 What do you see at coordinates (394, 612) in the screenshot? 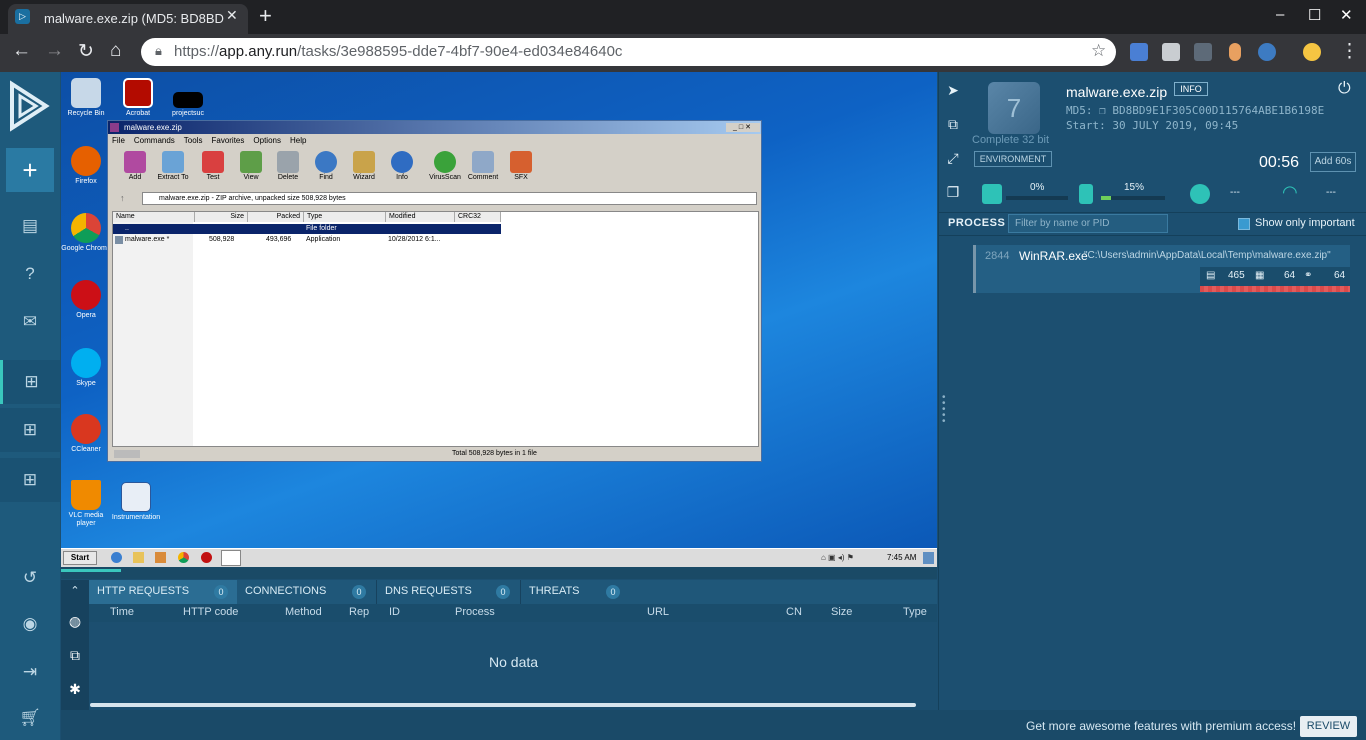
I see `col-id: ID` at bounding box center [394, 612].